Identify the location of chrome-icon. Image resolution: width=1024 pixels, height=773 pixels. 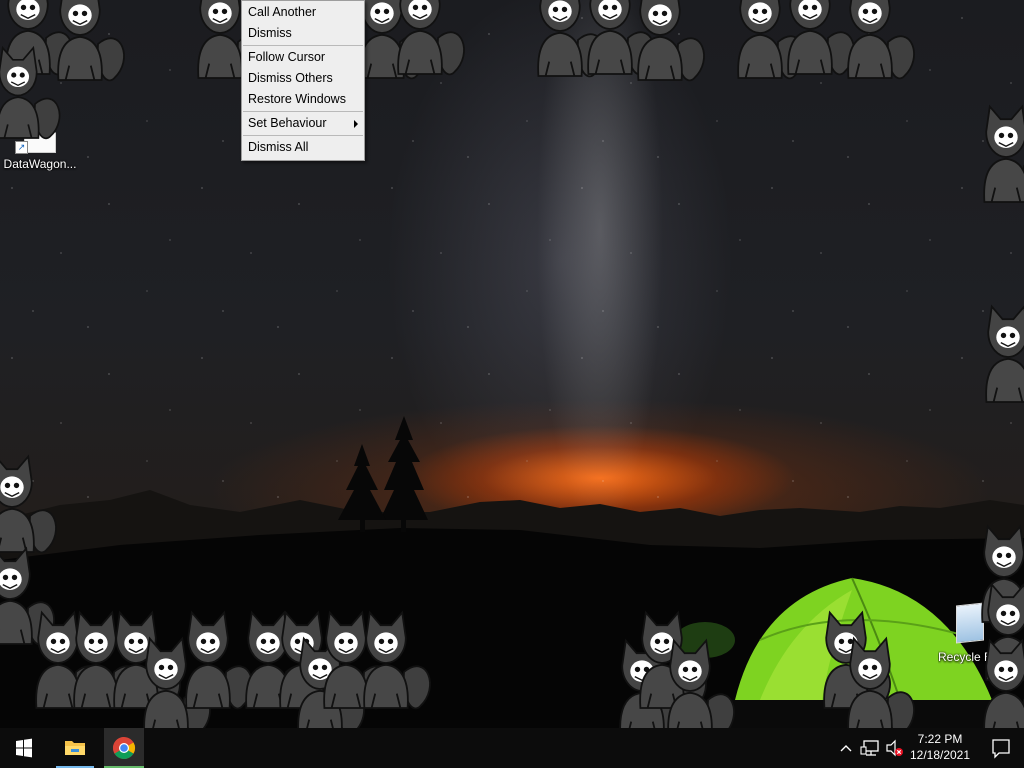
(124, 748).